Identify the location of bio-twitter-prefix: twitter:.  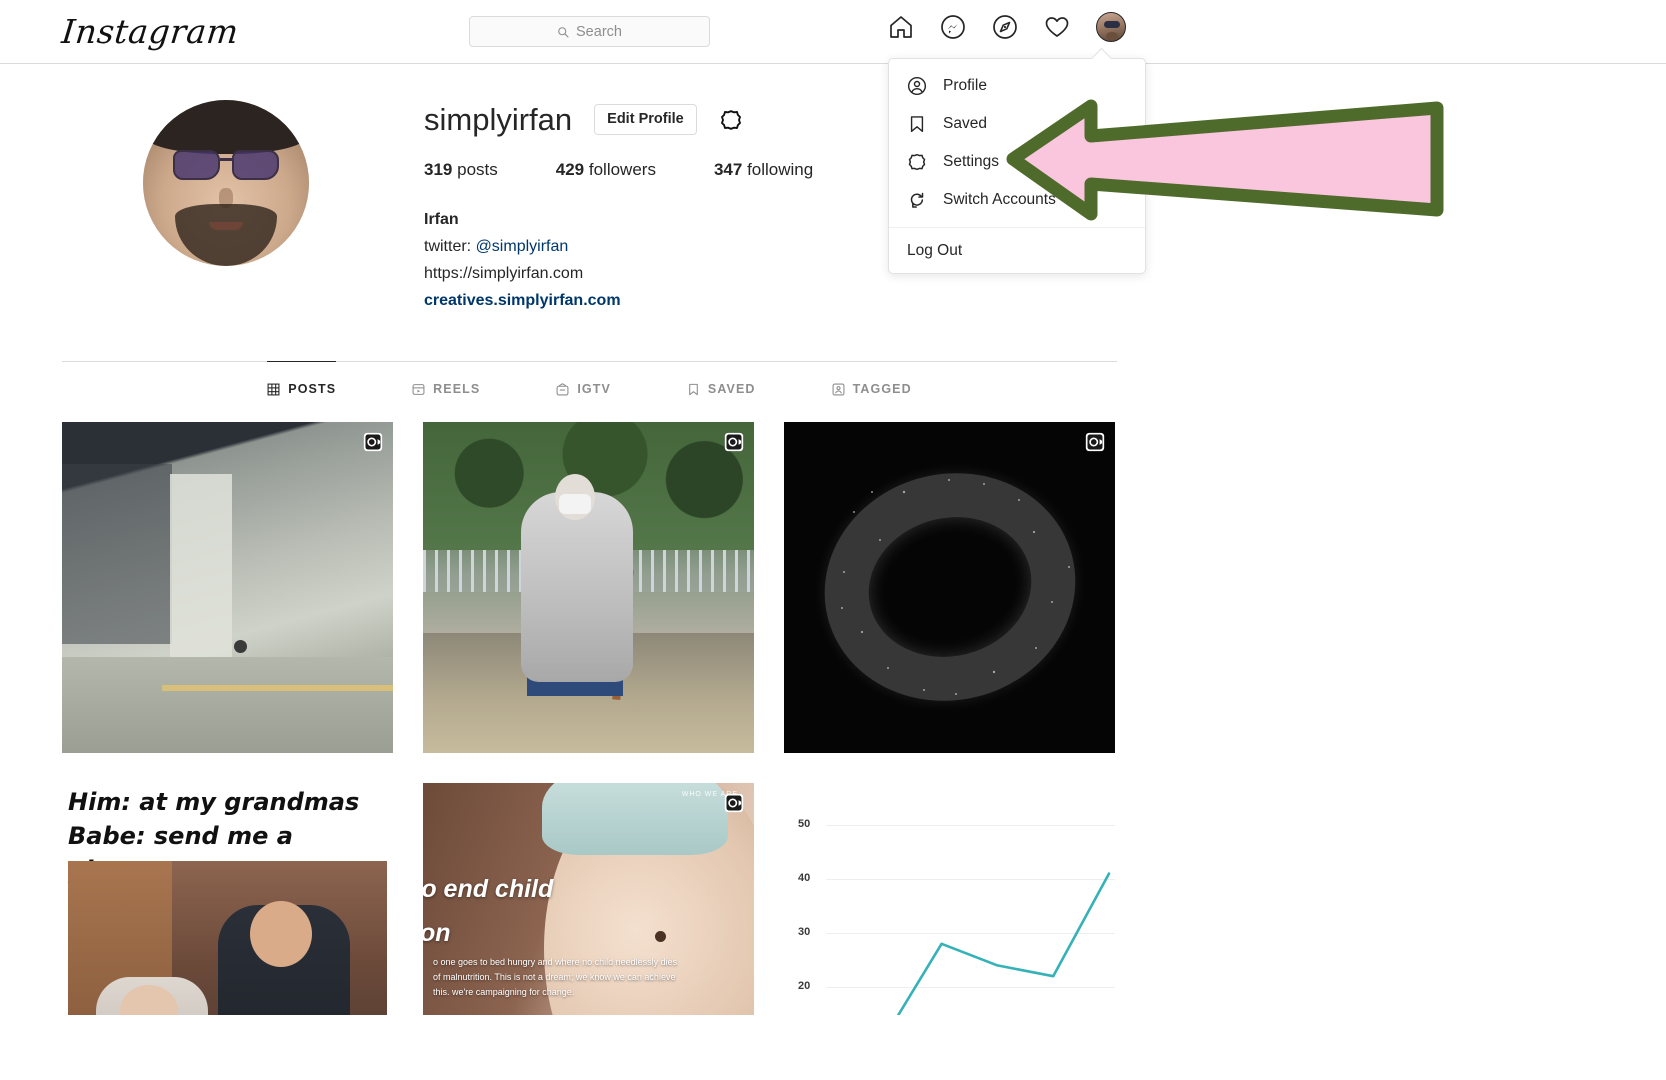
(450, 246).